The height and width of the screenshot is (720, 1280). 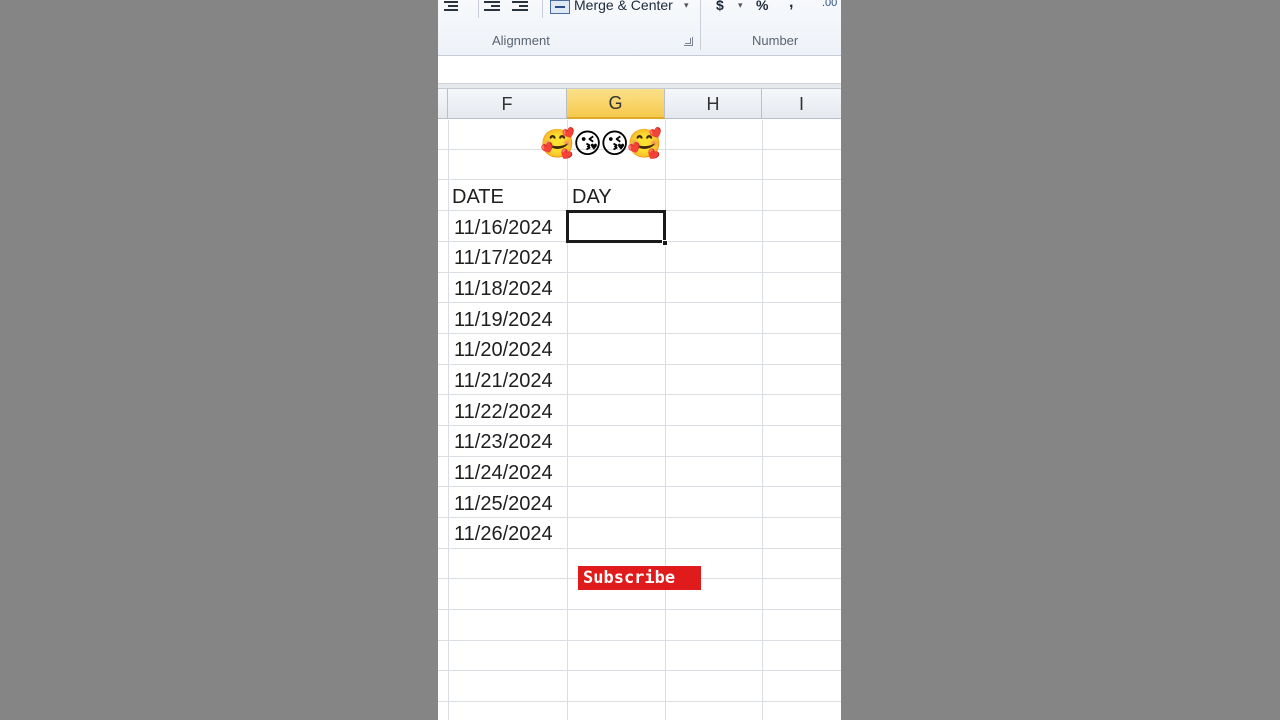 I want to click on emoji-decoration: 🥰😘😘🥰, so click(x=601, y=143).